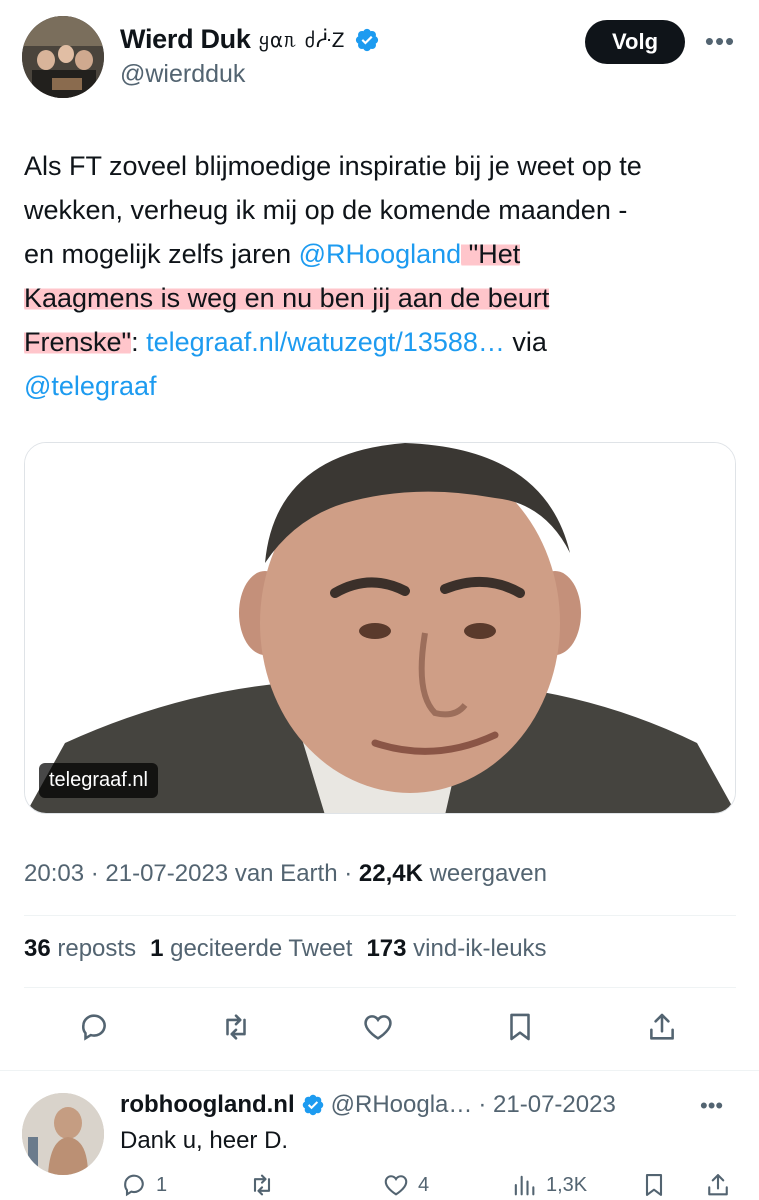 The height and width of the screenshot is (1200, 759). What do you see at coordinates (484, 873) in the screenshot?
I see `views-label: weergaven` at bounding box center [484, 873].